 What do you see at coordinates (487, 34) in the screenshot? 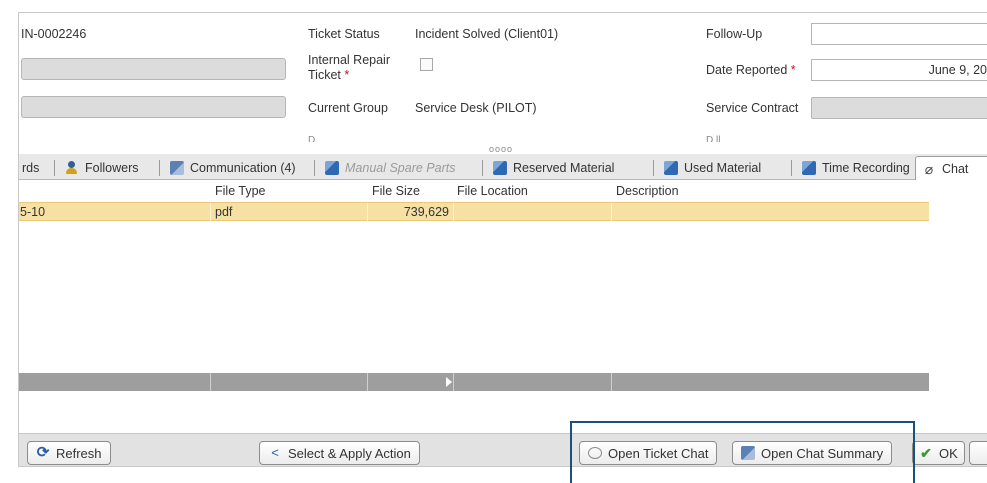
I see `ticket-status-value: Incident Solved (Client01)` at bounding box center [487, 34].